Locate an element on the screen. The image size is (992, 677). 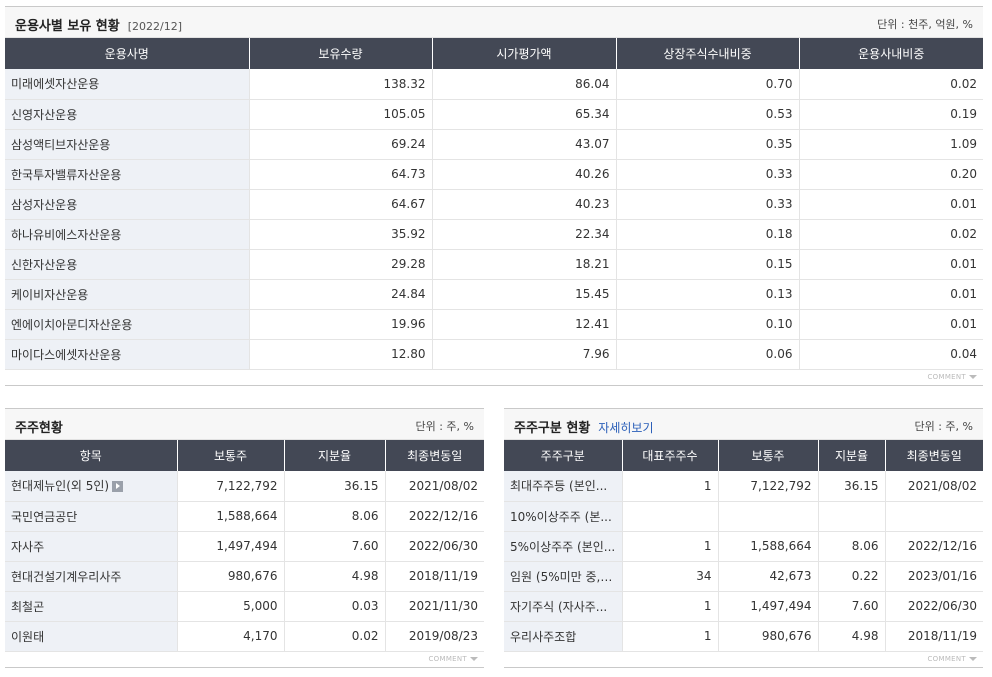
fund-holdings-title: 운용사별 보유 현황 [2022/12] is located at coordinates (99, 26).